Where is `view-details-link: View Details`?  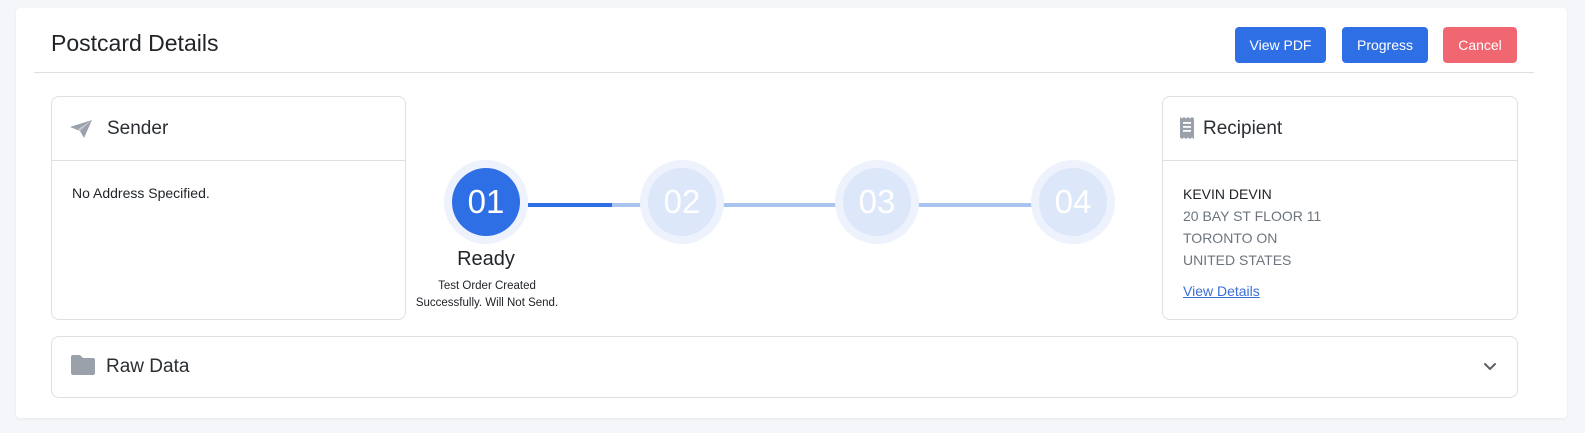 view-details-link: View Details is located at coordinates (1252, 291).